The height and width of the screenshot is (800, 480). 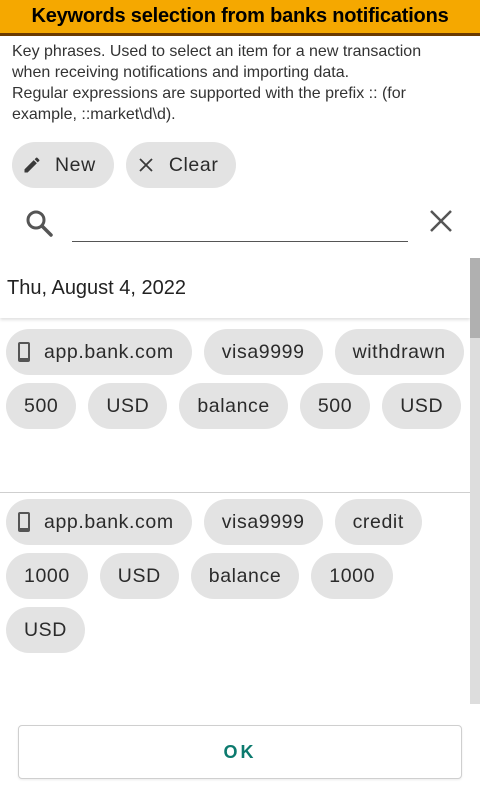 I want to click on action-chips: New Clear, so click(x=124, y=165).